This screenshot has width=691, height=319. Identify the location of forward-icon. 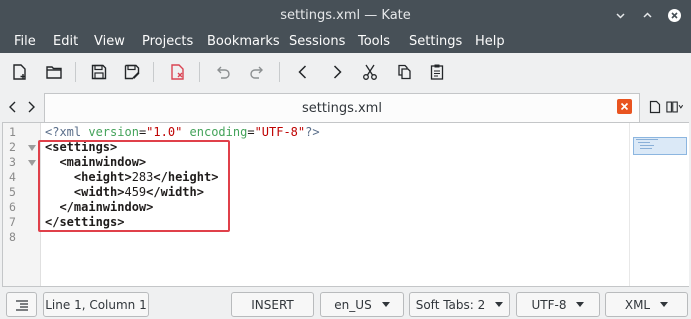
(337, 72).